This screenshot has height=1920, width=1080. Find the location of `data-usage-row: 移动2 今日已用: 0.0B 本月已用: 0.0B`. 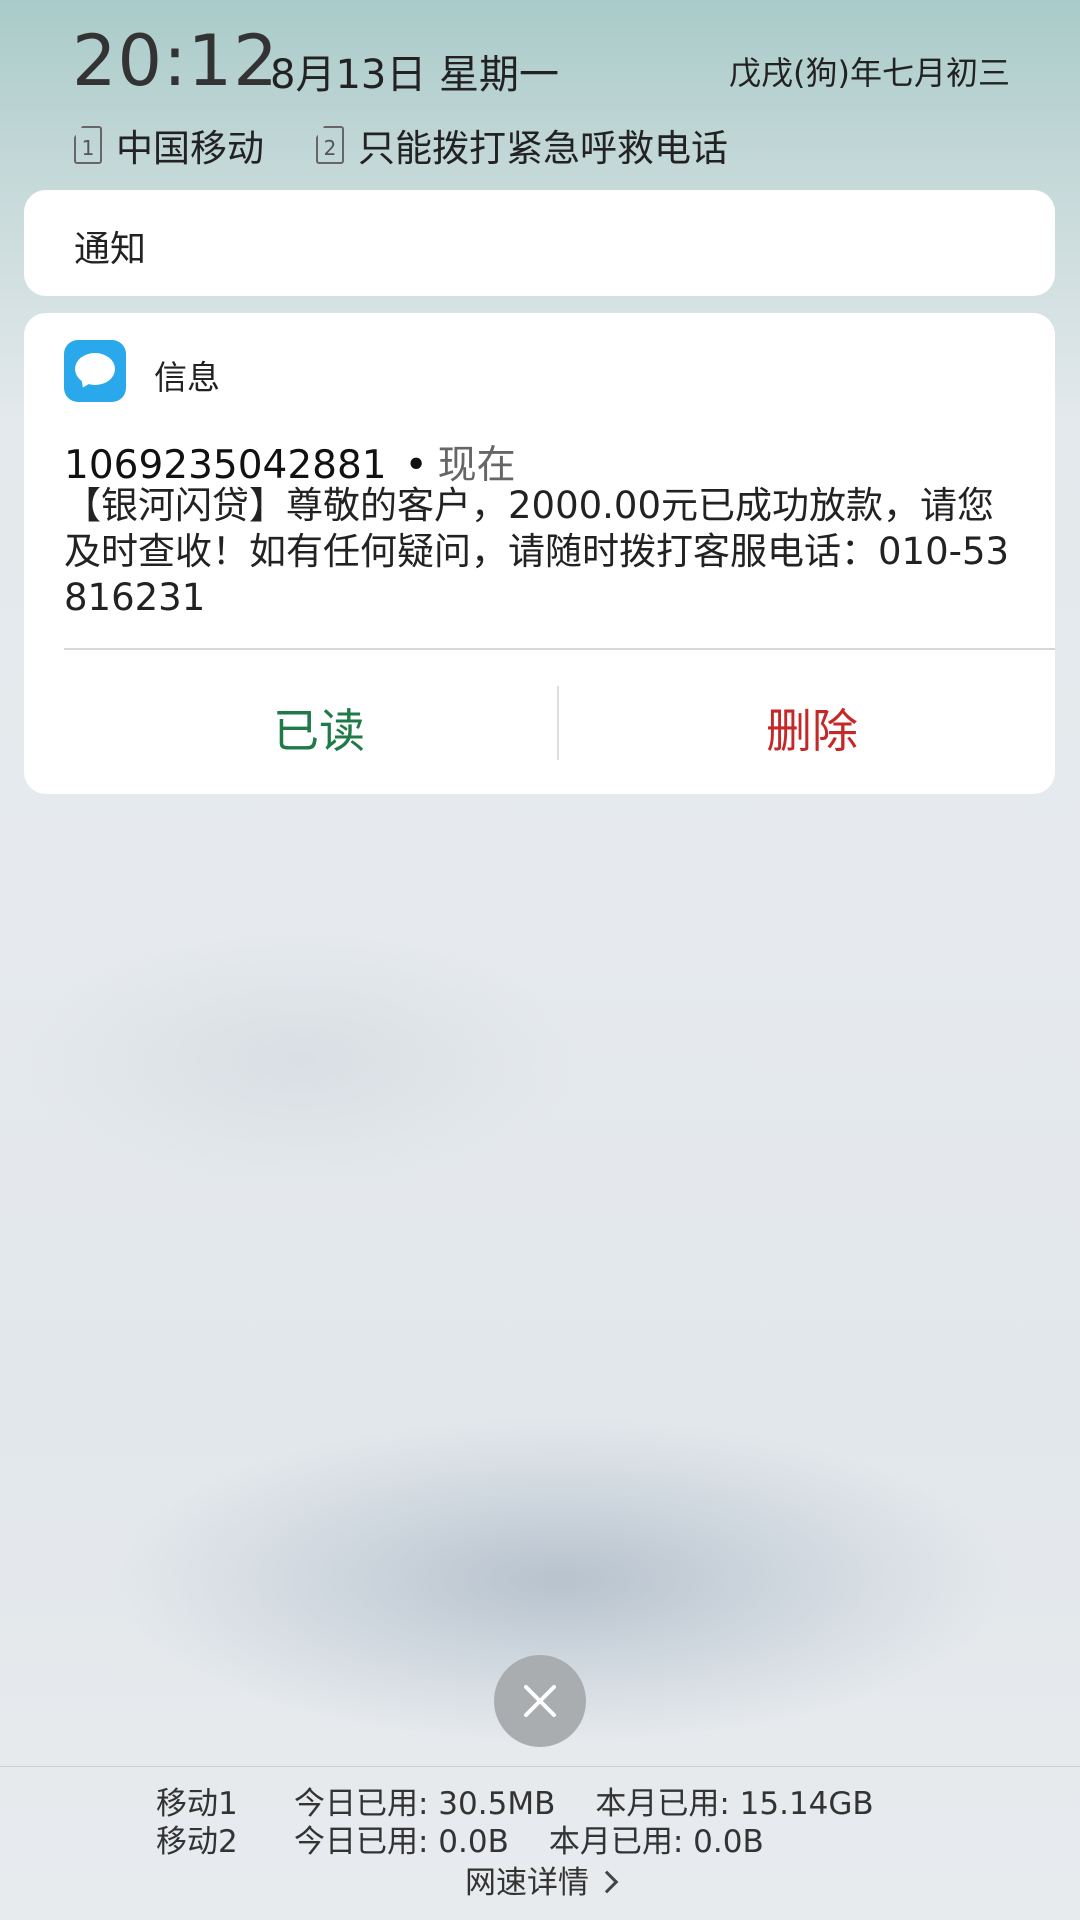

data-usage-row: 移动2 今日已用: 0.0B 本月已用: 0.0B is located at coordinates (460, 1838).